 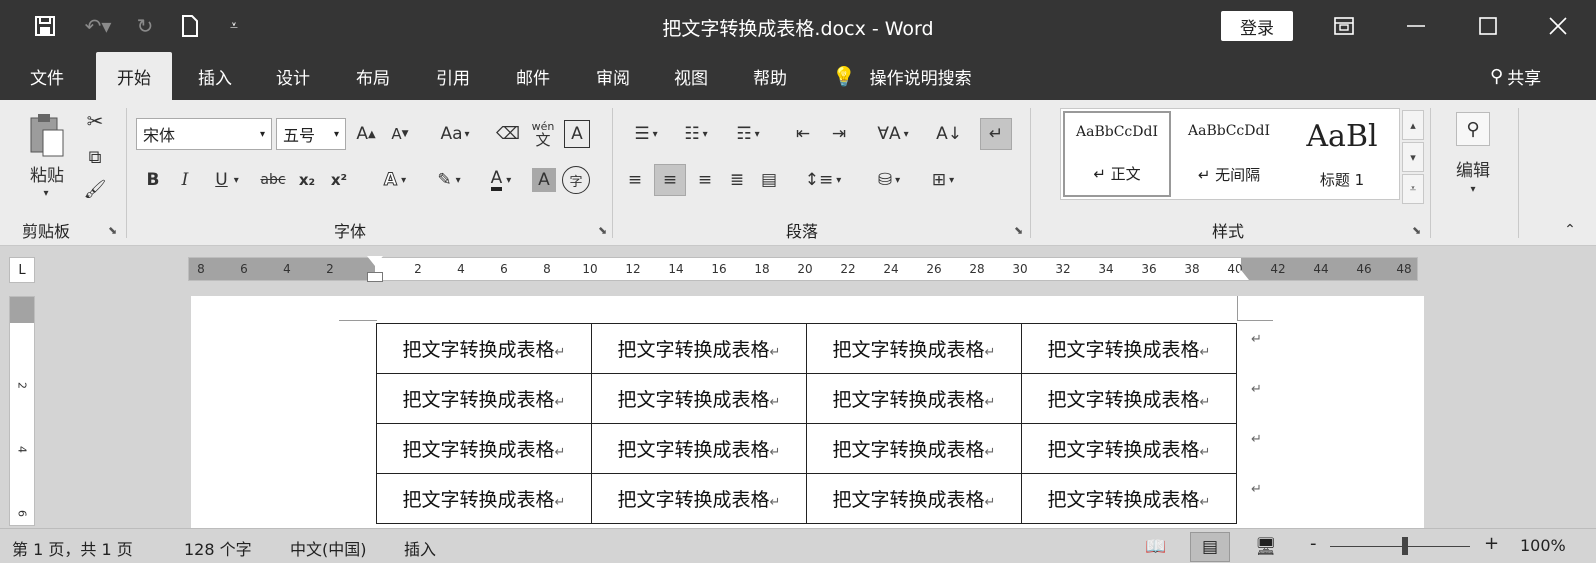 What do you see at coordinates (112, 230) in the screenshot?
I see `clipboard-launcher-icon: ⬊` at bounding box center [112, 230].